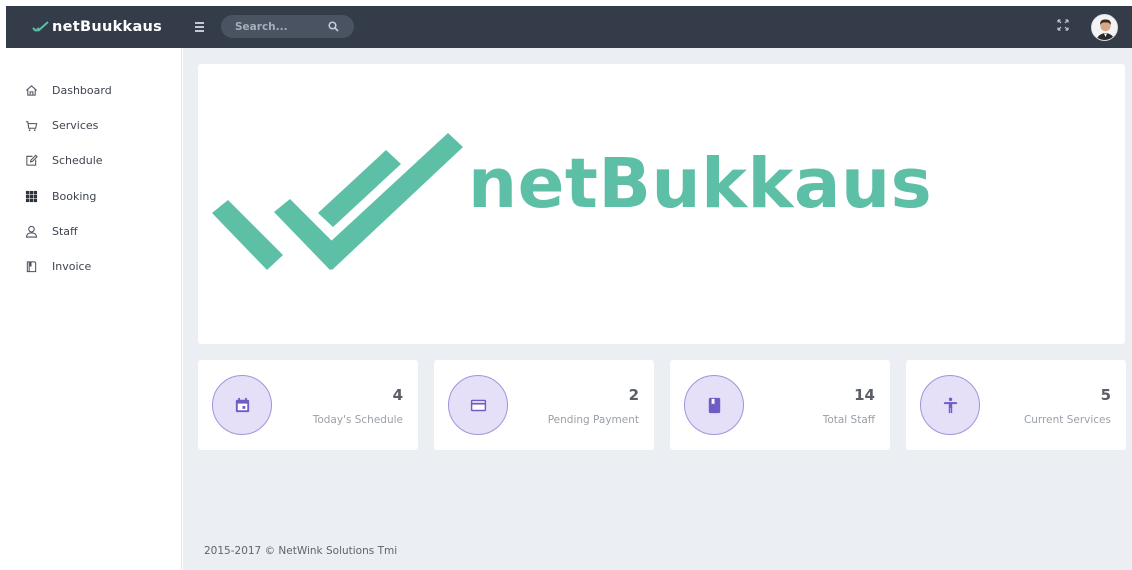 The image size is (1132, 570). What do you see at coordinates (700, 184) in the screenshot?
I see `hero-brand-text: netBukkaus` at bounding box center [700, 184].